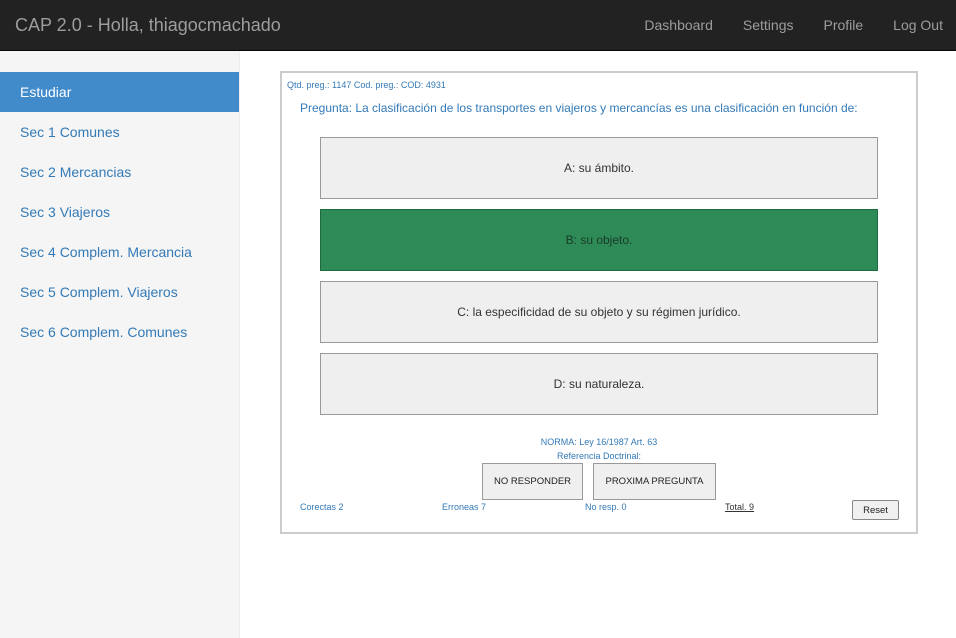 The width and height of the screenshot is (956, 638). What do you see at coordinates (119, 92) in the screenshot?
I see `sidebar-item-estudiar: Estudiar` at bounding box center [119, 92].